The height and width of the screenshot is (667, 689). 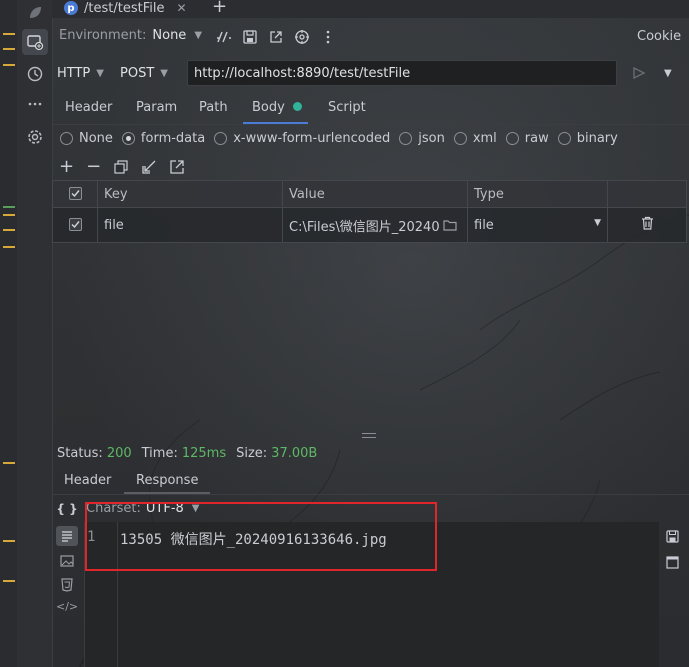 I want to click on image-view-icon, so click(x=67, y=561).